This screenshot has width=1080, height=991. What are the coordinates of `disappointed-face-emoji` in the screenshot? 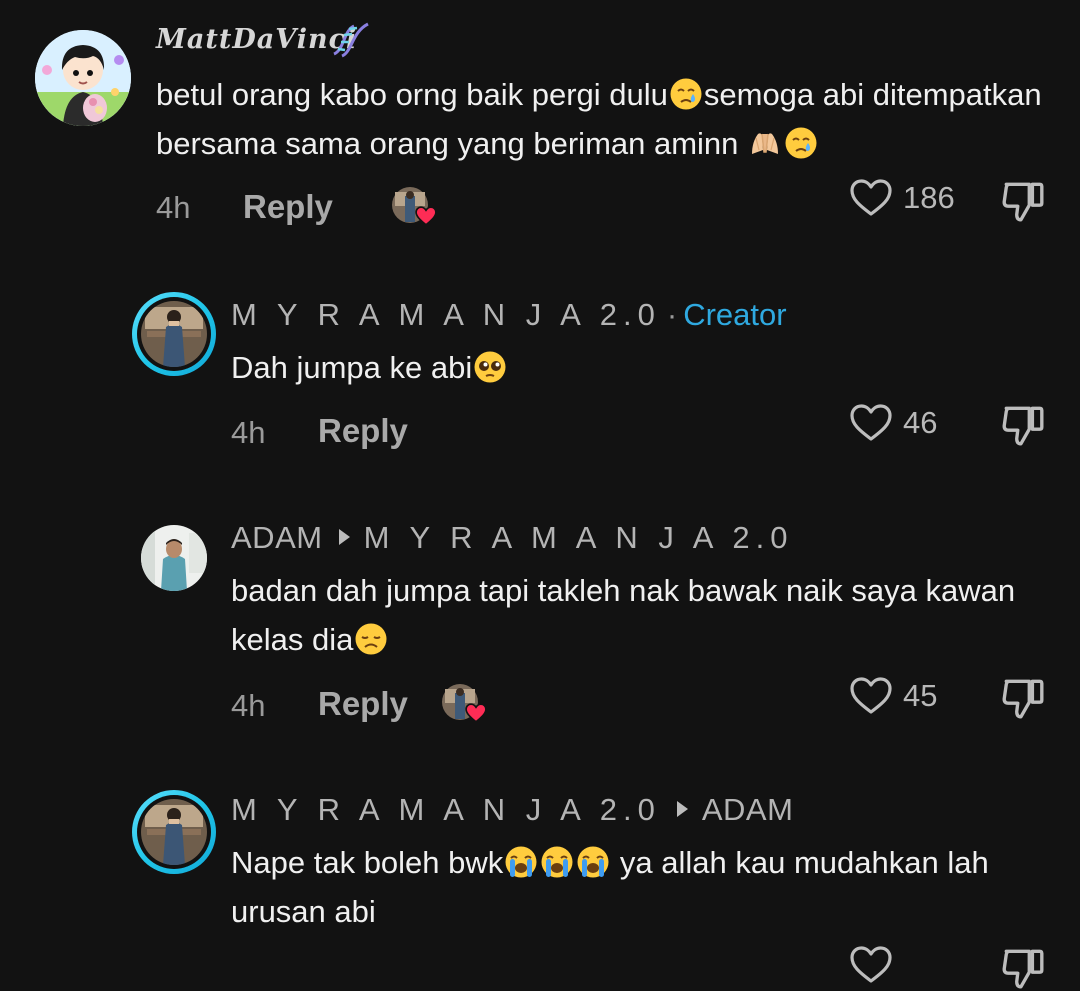 It's located at (371, 639).